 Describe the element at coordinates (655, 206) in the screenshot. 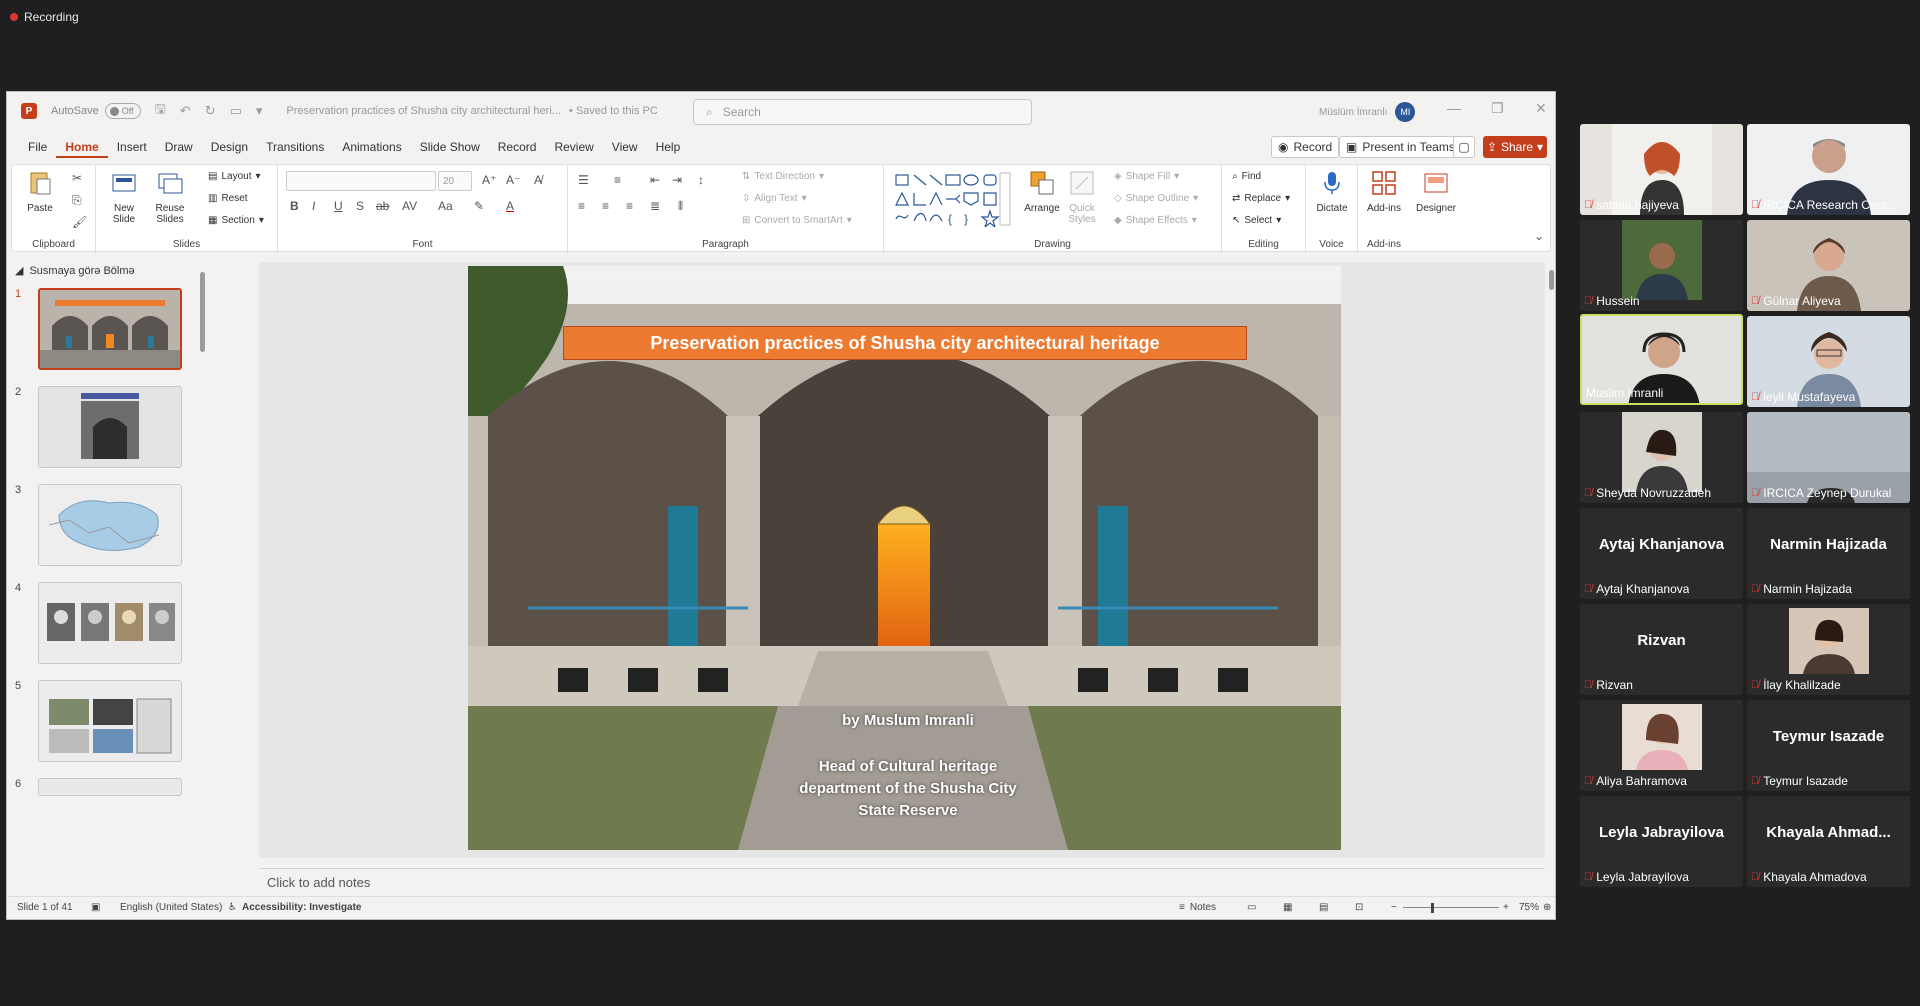

I see `justify-icon: ≣` at that location.